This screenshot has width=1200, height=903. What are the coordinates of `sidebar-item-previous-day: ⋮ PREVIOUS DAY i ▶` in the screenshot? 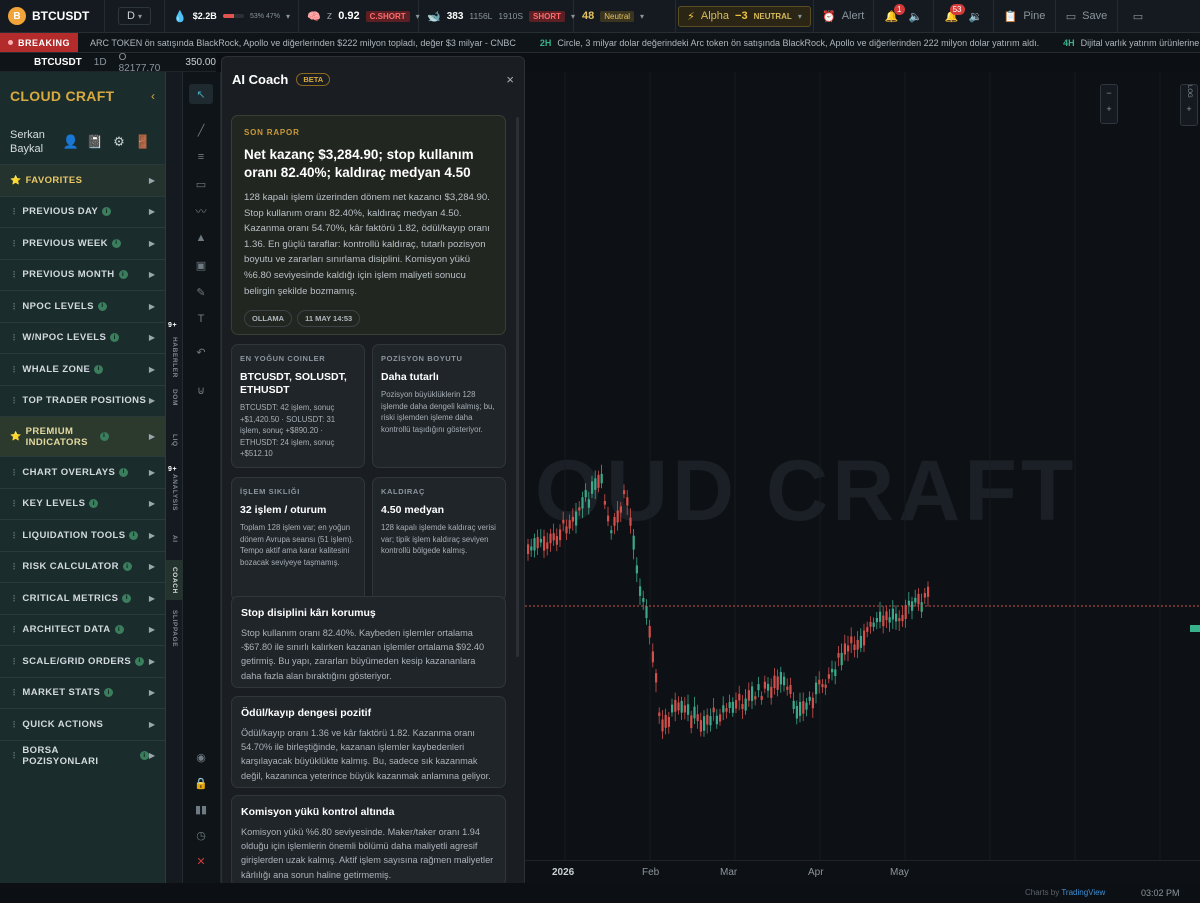 It's located at (82, 211).